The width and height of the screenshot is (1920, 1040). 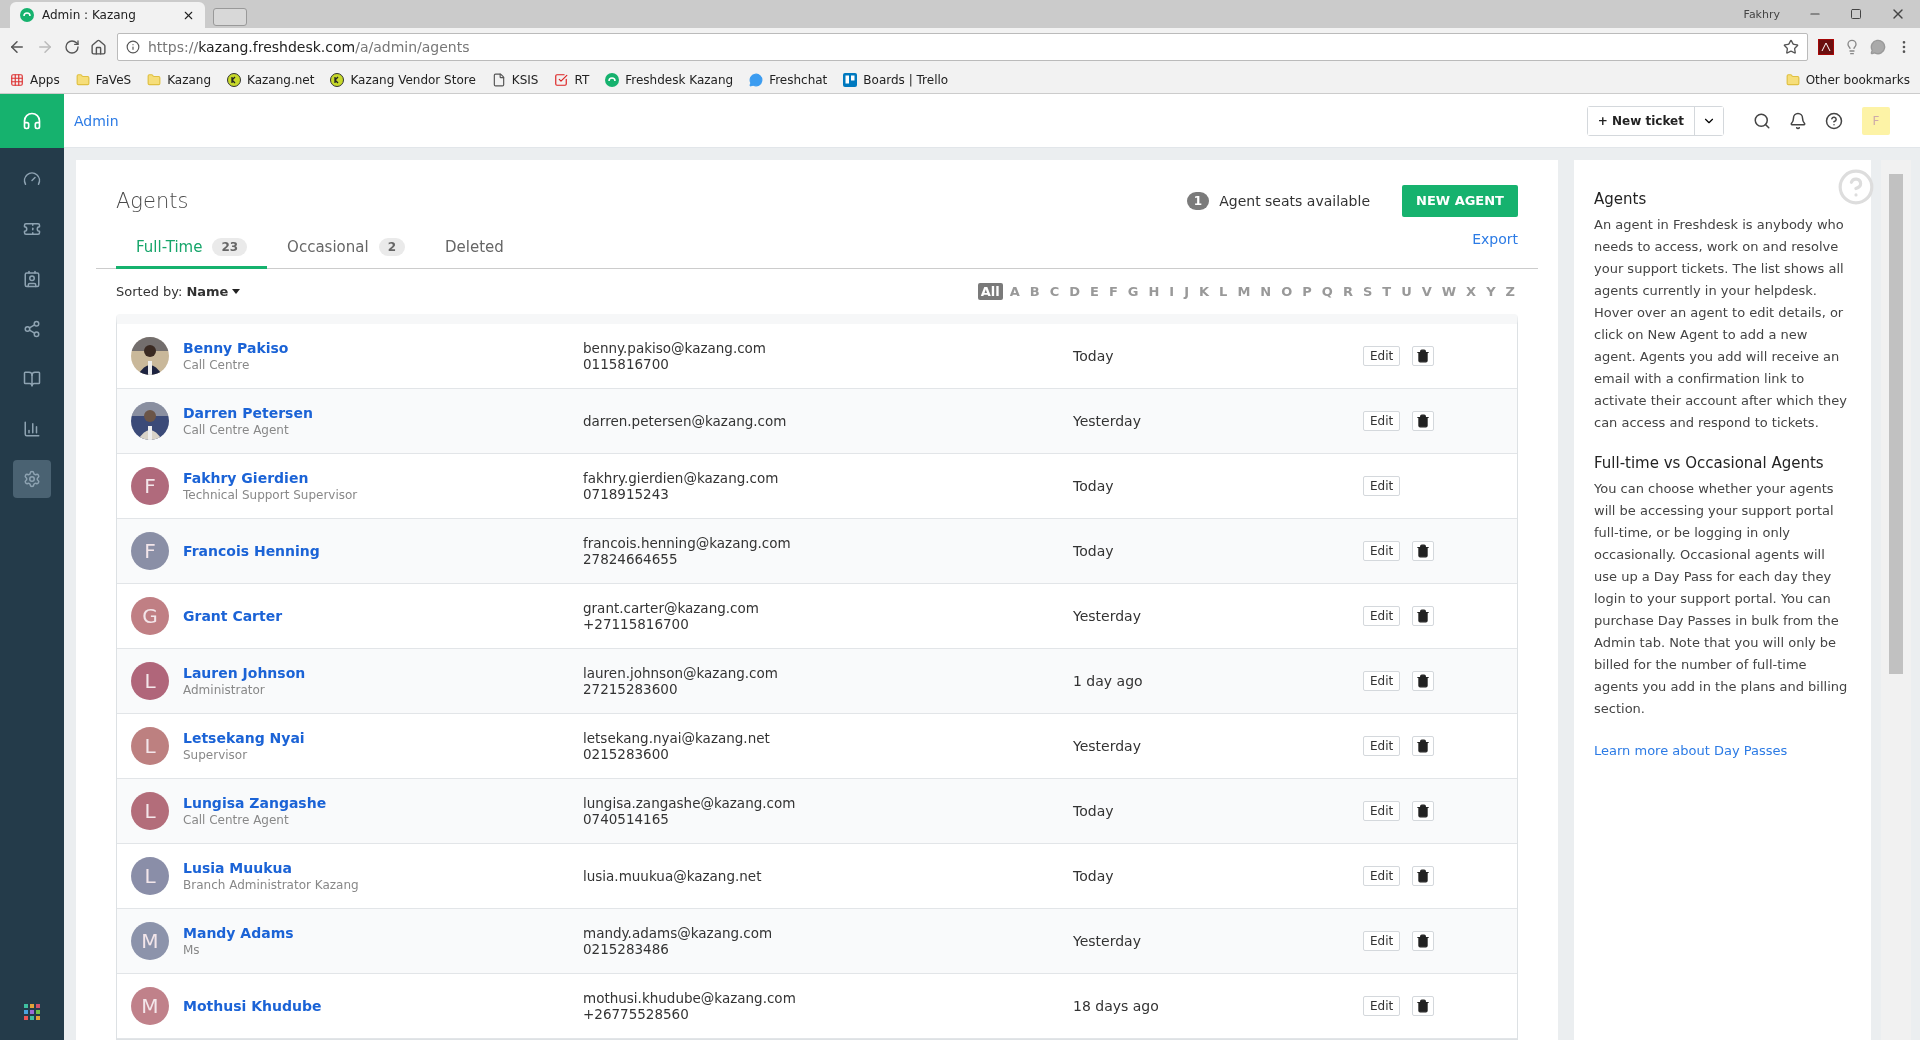 I want to click on letter-filter: H, so click(x=1154, y=291).